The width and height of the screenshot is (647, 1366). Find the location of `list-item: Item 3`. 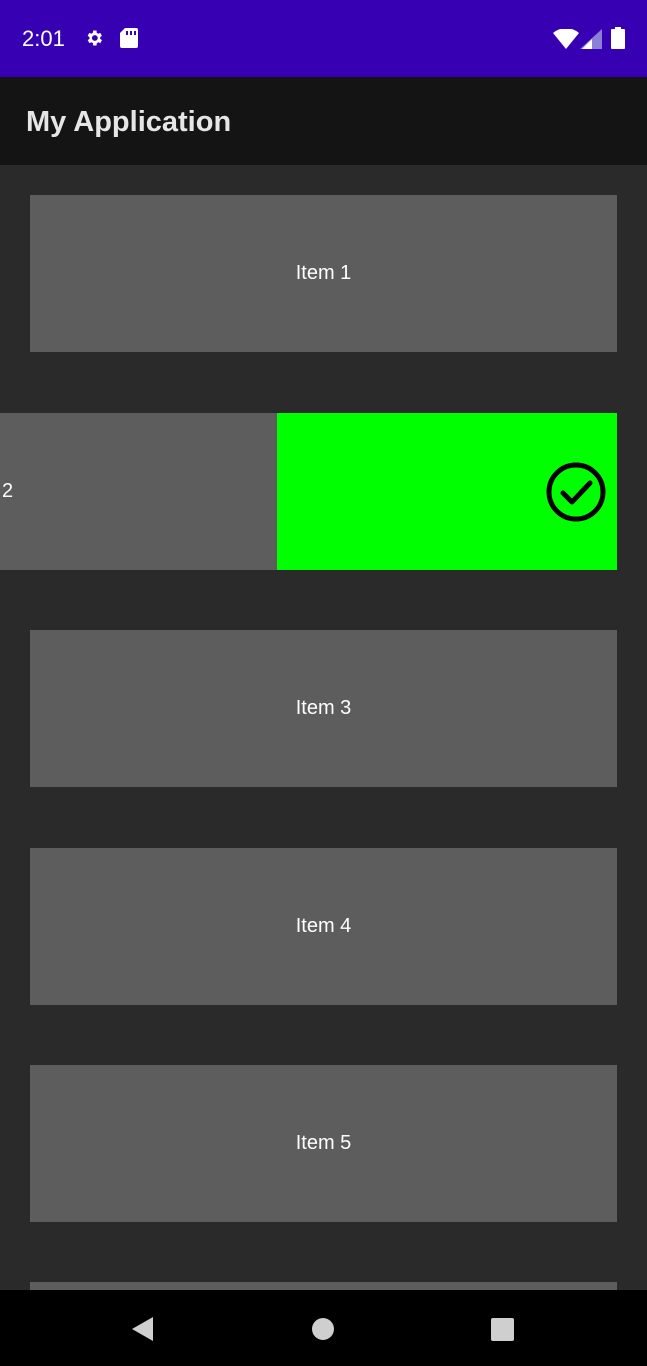

list-item: Item 3 is located at coordinates (323, 708).